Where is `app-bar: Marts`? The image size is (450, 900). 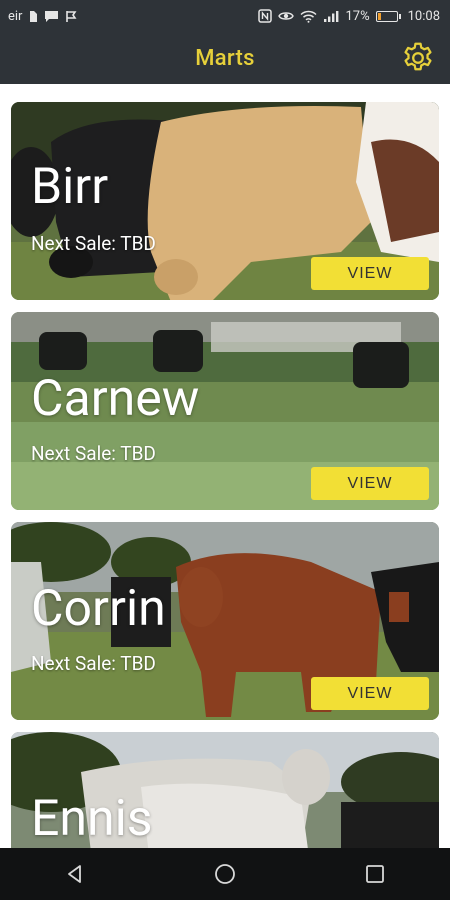
app-bar: Marts is located at coordinates (225, 58).